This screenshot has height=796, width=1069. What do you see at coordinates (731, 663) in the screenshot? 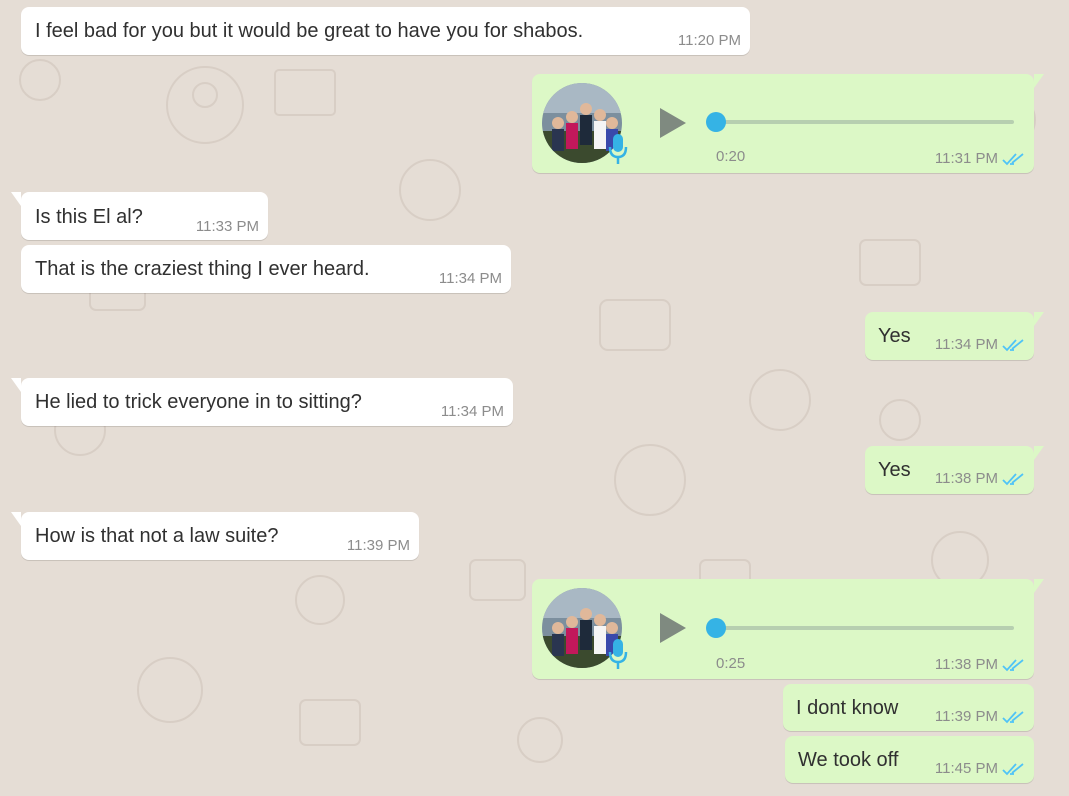
I see `voice-duration: 0:25` at bounding box center [731, 663].